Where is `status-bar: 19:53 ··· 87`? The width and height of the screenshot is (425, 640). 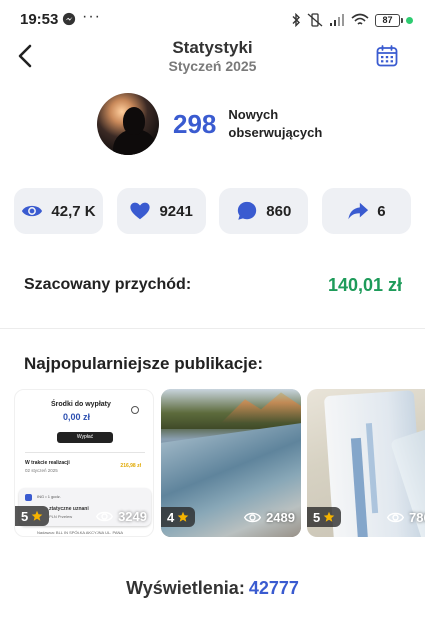
status-bar: 19:53 ··· 87 is located at coordinates (212, 20).